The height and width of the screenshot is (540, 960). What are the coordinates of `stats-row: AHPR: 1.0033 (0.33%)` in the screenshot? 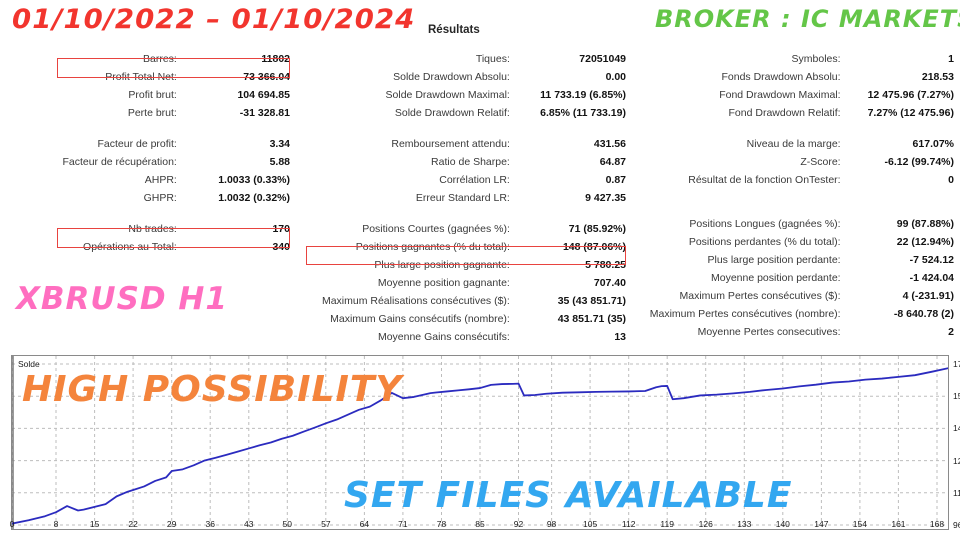 It's located at (148, 180).